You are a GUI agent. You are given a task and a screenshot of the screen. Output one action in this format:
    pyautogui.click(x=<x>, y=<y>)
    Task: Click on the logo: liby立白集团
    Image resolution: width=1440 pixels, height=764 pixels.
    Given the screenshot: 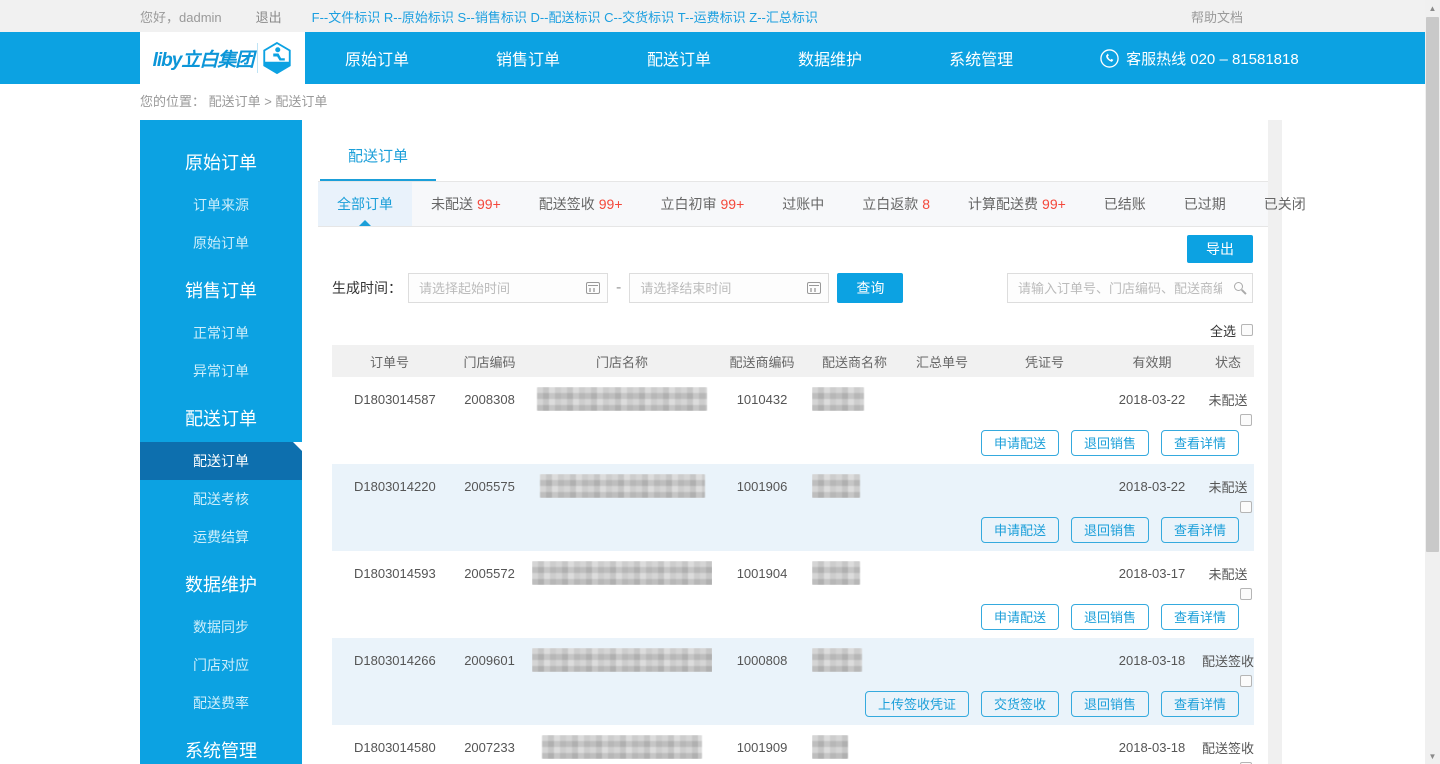 What is the action you would take?
    pyautogui.click(x=222, y=58)
    